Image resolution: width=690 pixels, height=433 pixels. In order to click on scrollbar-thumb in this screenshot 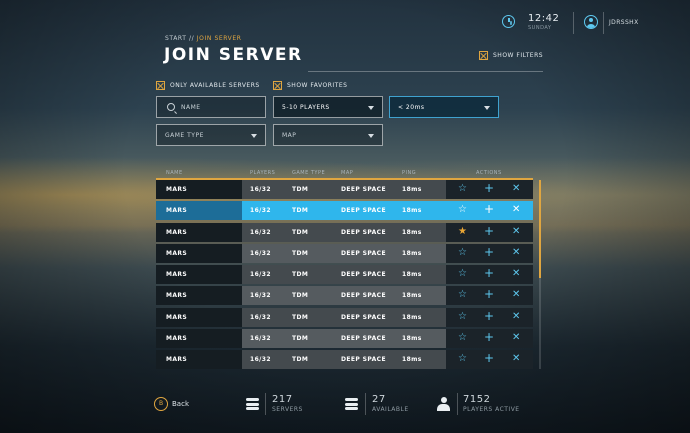, I will do `click(540, 229)`.